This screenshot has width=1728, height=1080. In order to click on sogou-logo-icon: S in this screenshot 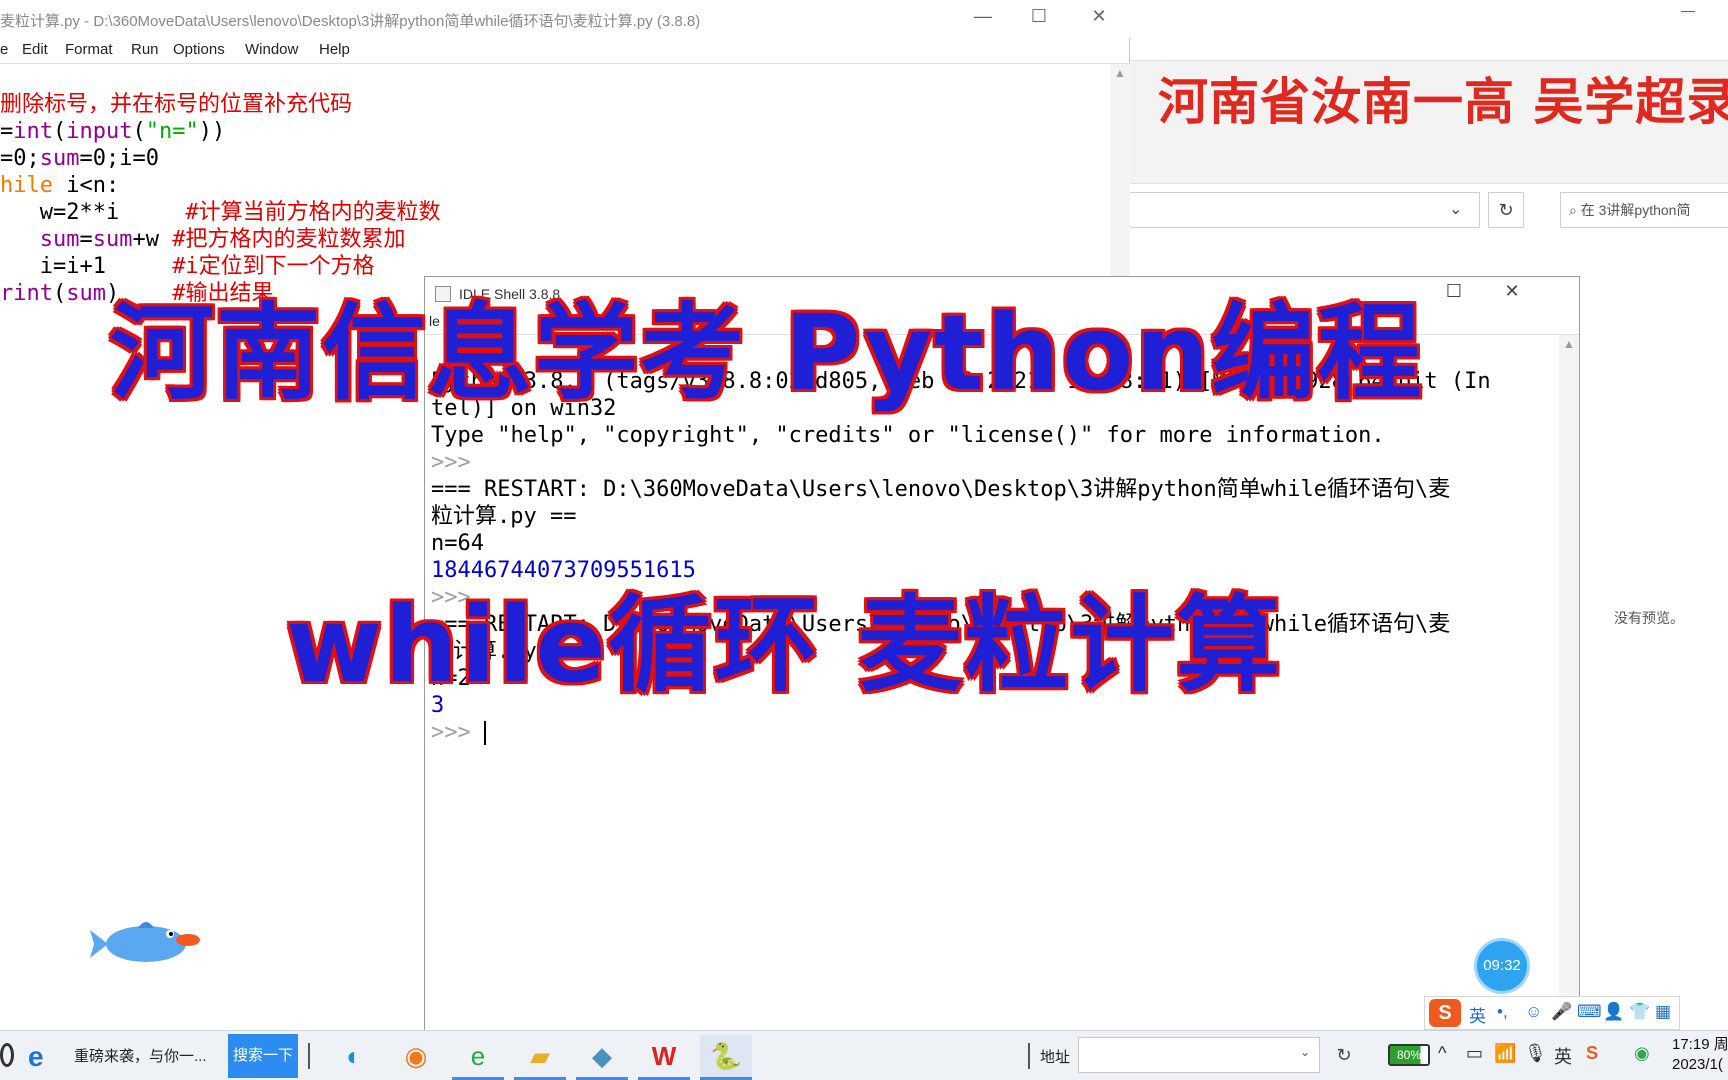, I will do `click(1445, 1013)`.